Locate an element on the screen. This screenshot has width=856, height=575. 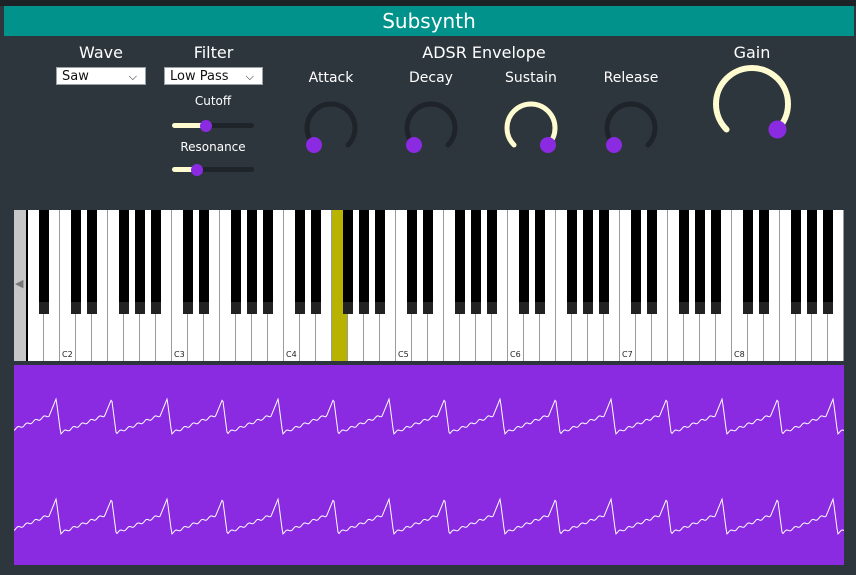
keyboard-scroll-left-button: ◀ is located at coordinates (20, 285).